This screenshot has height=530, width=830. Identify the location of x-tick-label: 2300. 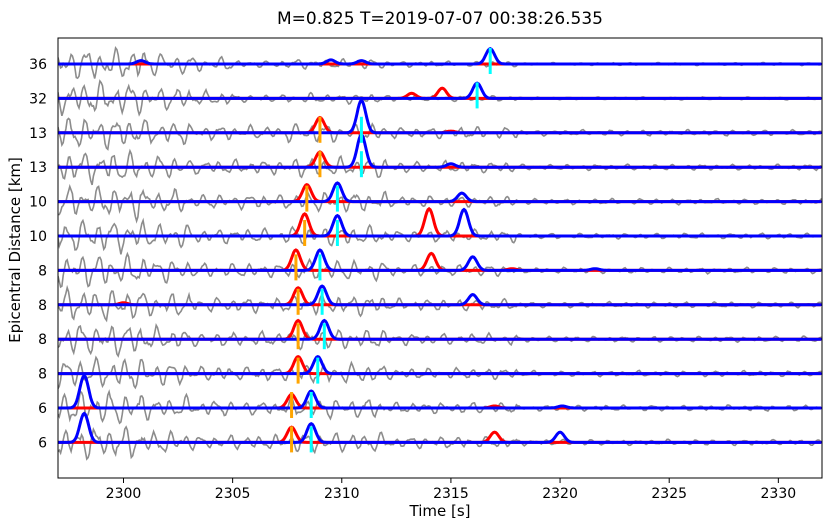
(124, 494).